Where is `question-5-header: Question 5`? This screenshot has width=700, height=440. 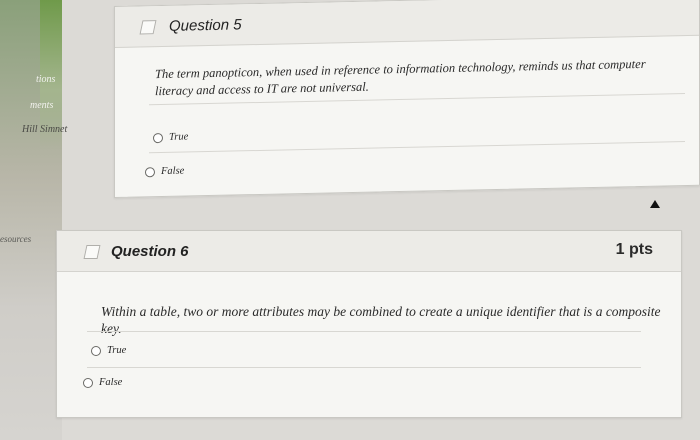 question-5-header: Question 5 is located at coordinates (407, 24).